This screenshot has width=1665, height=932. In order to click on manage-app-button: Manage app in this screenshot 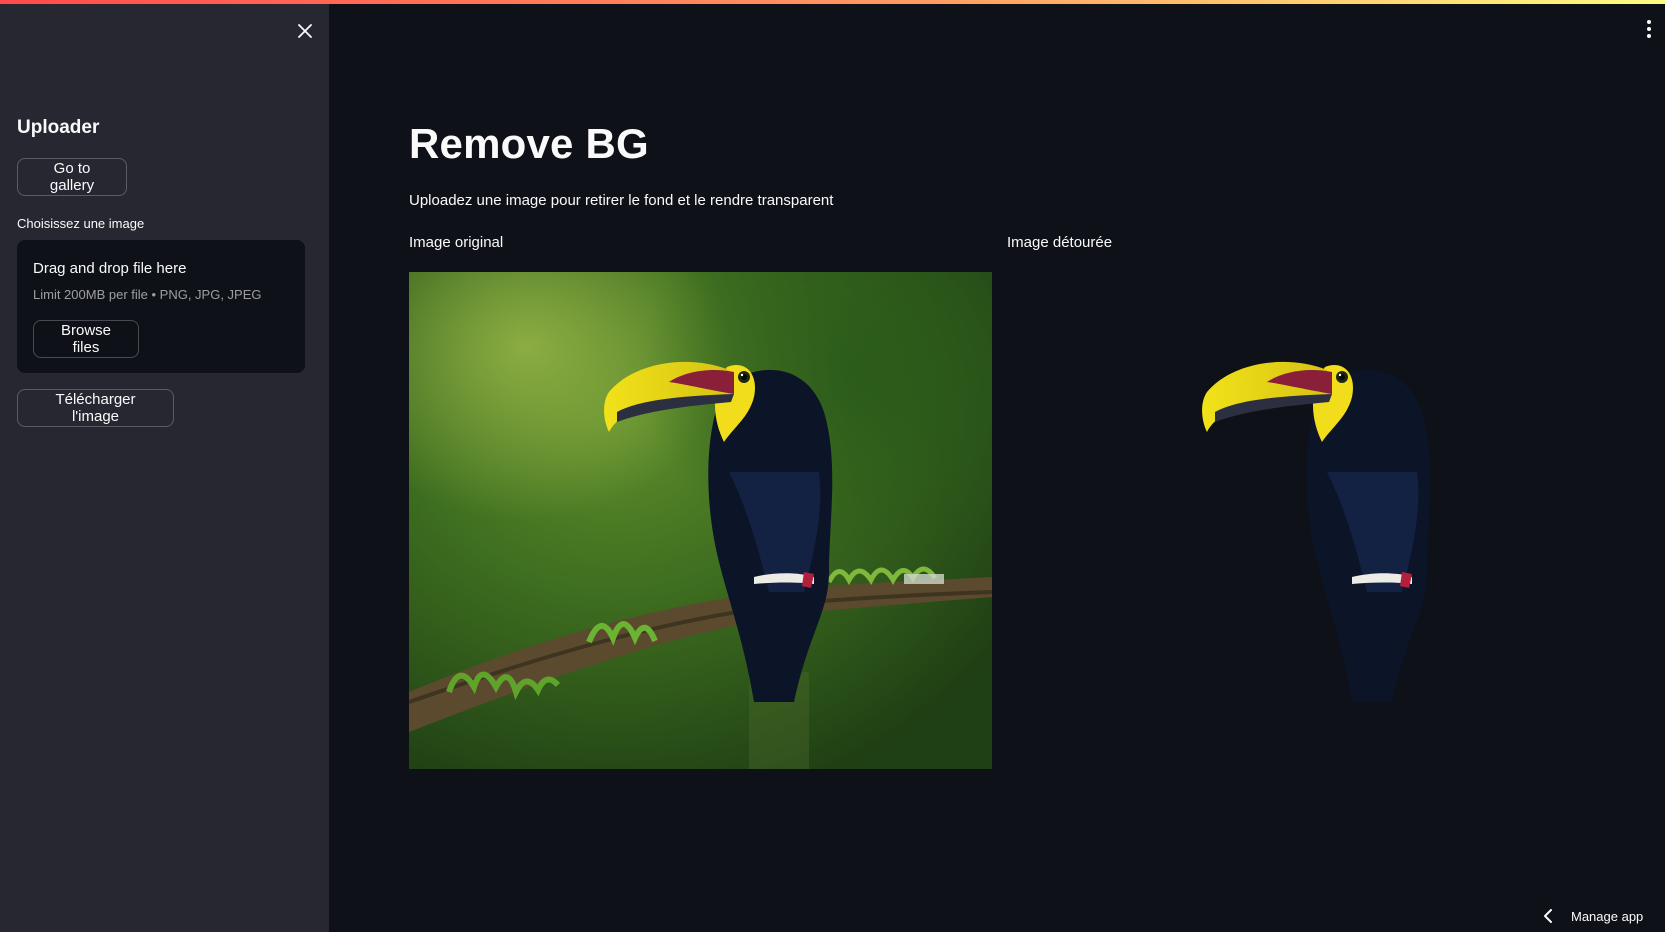, I will do `click(1593, 916)`.